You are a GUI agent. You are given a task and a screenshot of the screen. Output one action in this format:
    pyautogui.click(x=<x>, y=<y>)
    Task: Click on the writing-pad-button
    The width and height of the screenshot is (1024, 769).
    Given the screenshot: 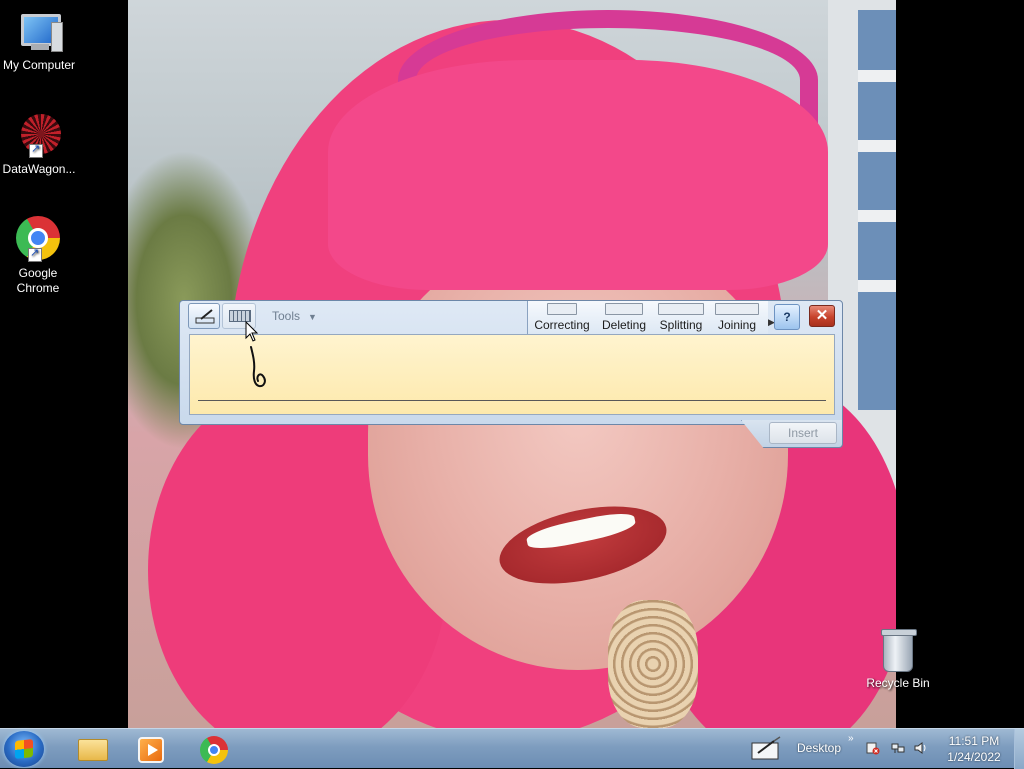 What is the action you would take?
    pyautogui.click(x=204, y=316)
    